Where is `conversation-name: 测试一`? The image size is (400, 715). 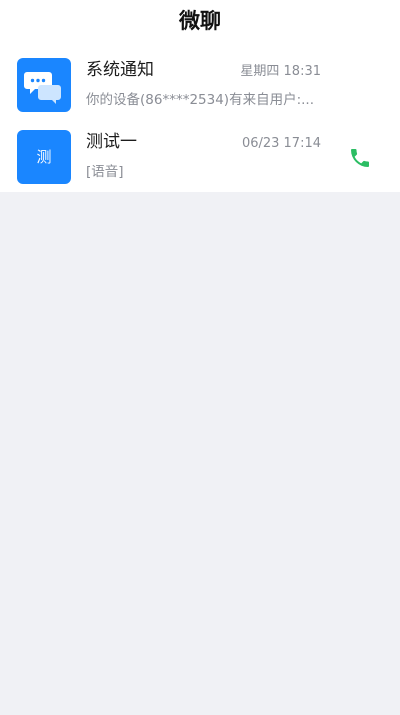
conversation-name: 测试一 is located at coordinates (111, 142).